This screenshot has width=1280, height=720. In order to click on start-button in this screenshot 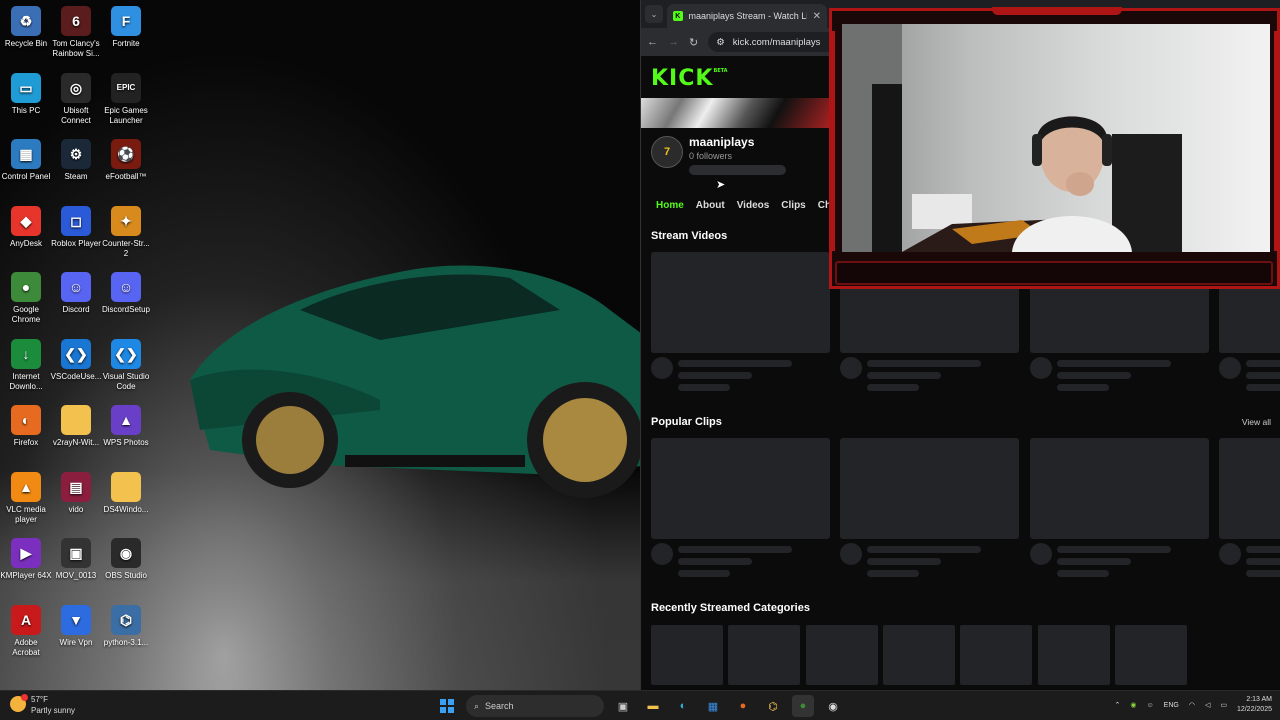, I will do `click(447, 706)`.